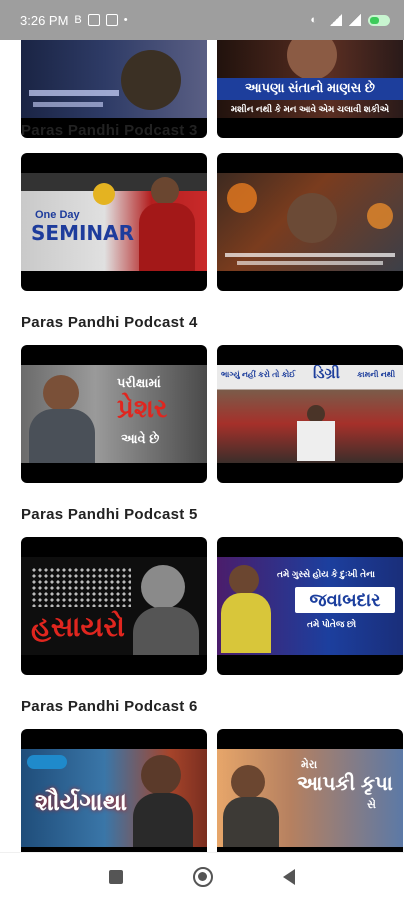 The width and height of the screenshot is (404, 900). What do you see at coordinates (289, 876) in the screenshot?
I see `back-button` at bounding box center [289, 876].